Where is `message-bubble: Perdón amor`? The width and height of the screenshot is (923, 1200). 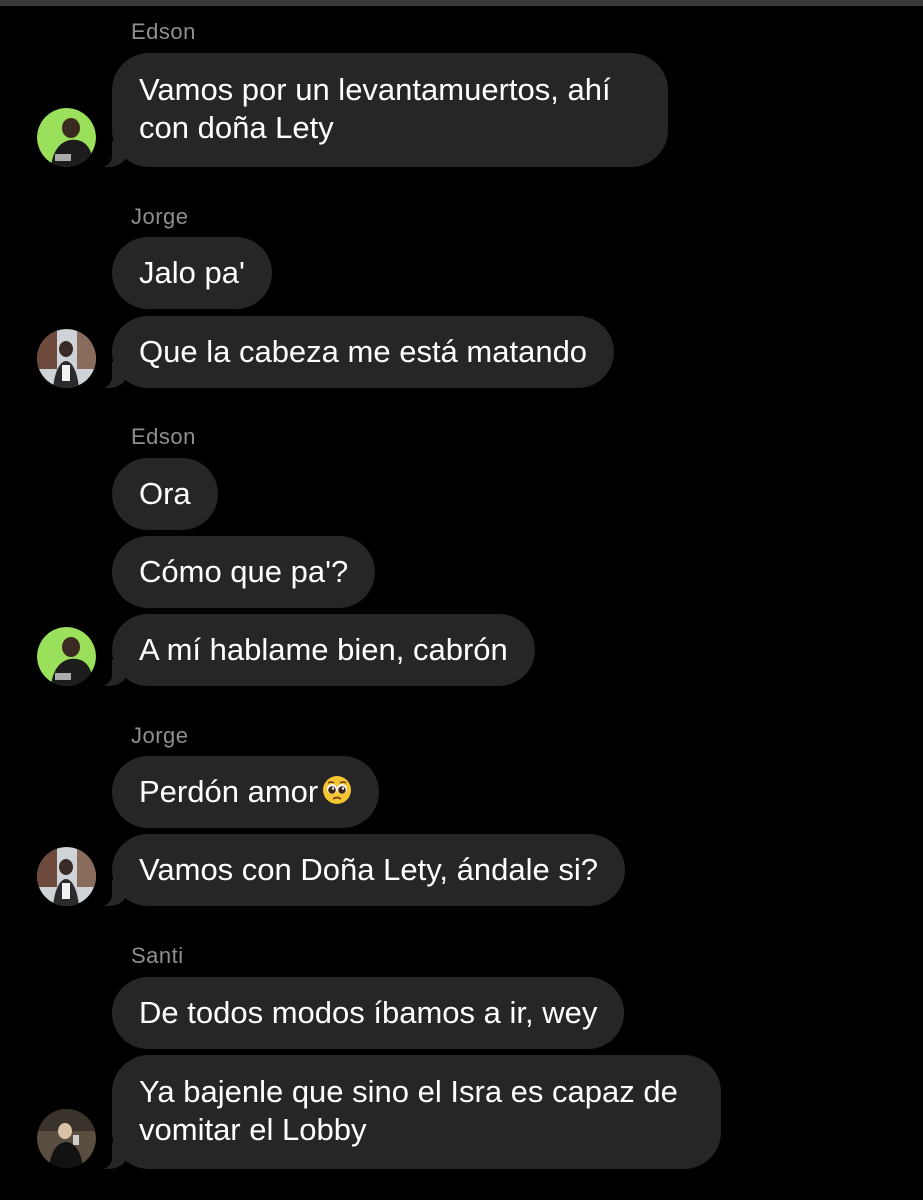 message-bubble: Perdón amor is located at coordinates (246, 792).